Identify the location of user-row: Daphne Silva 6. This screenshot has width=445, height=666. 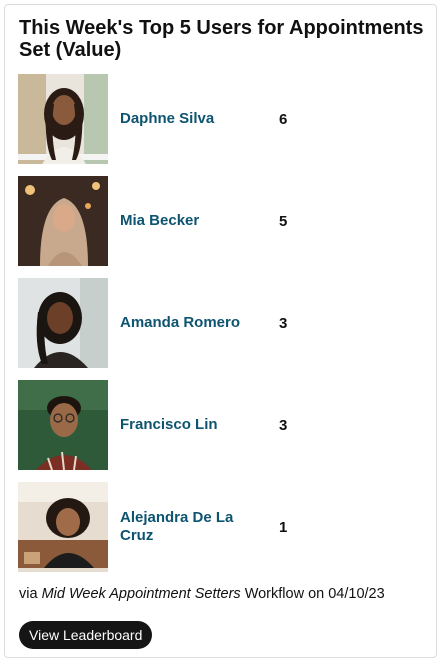
(220, 125).